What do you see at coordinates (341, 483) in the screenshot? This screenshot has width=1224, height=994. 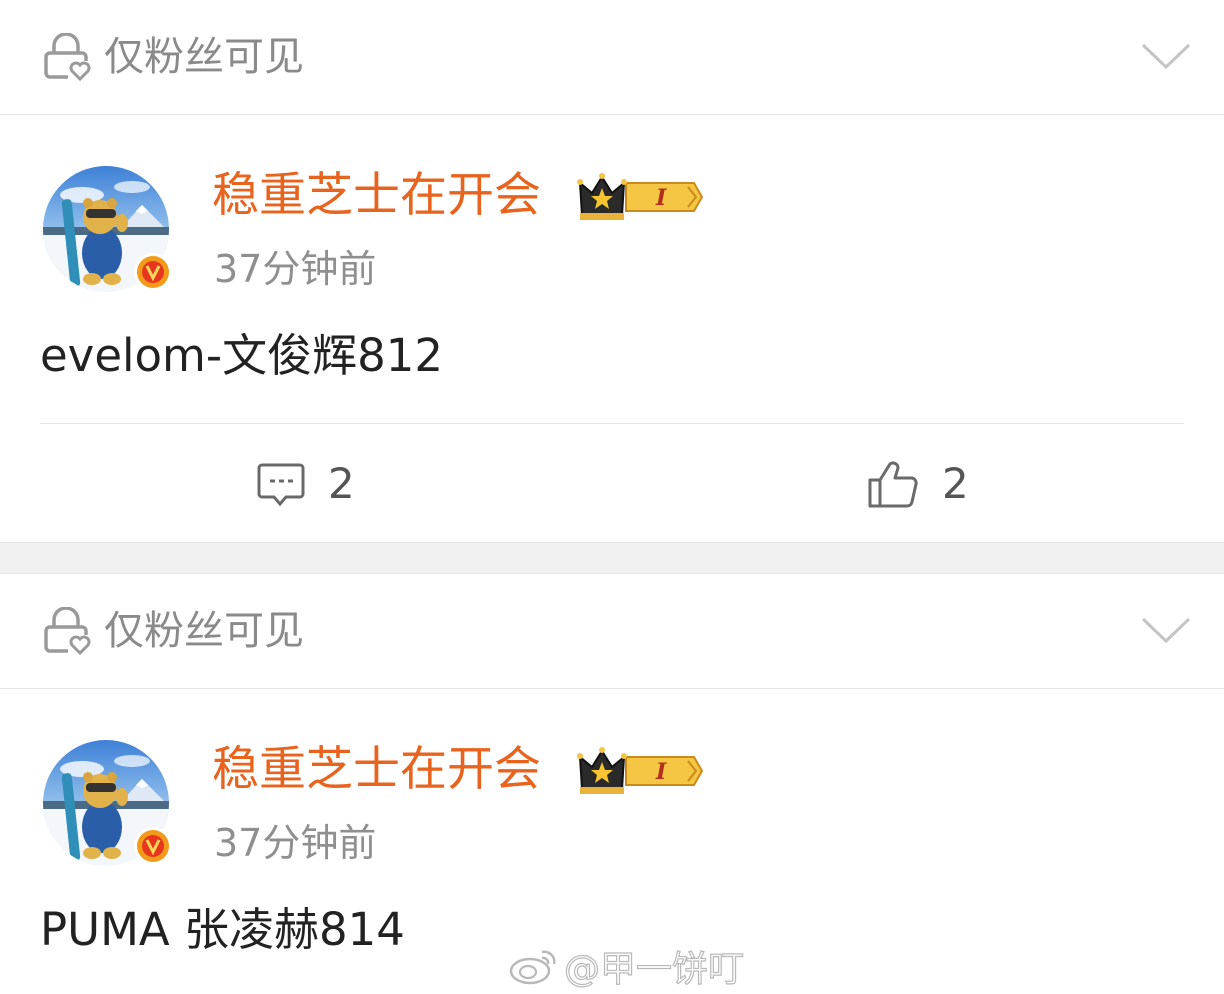 I see `comment-count: 2` at bounding box center [341, 483].